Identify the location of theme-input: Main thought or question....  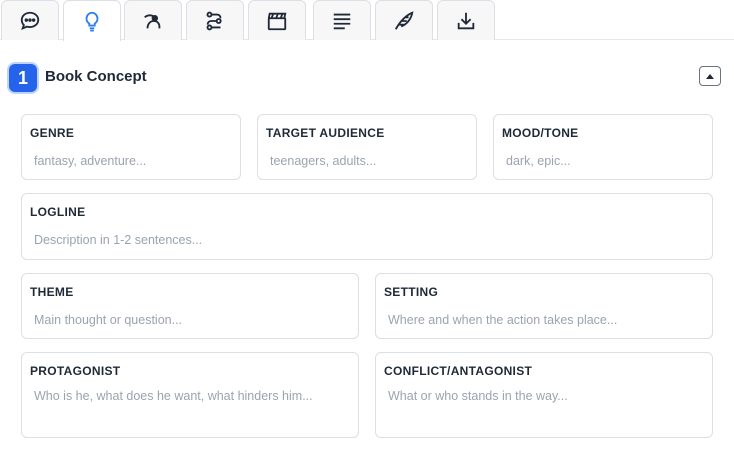
(190, 320).